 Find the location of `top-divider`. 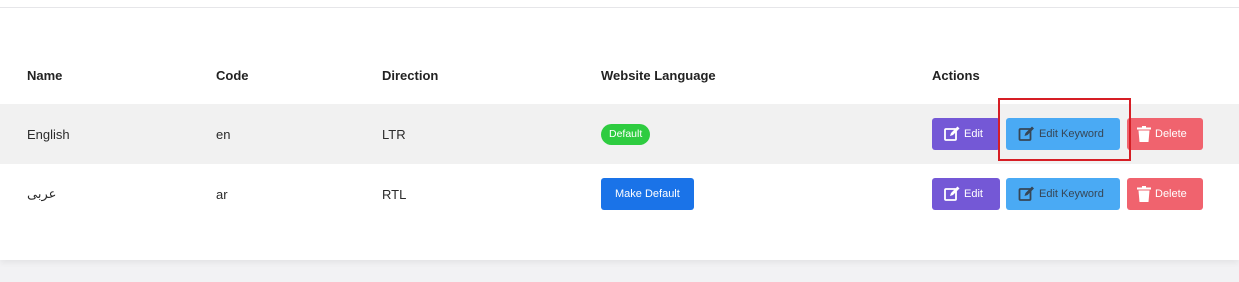

top-divider is located at coordinates (619, 7).